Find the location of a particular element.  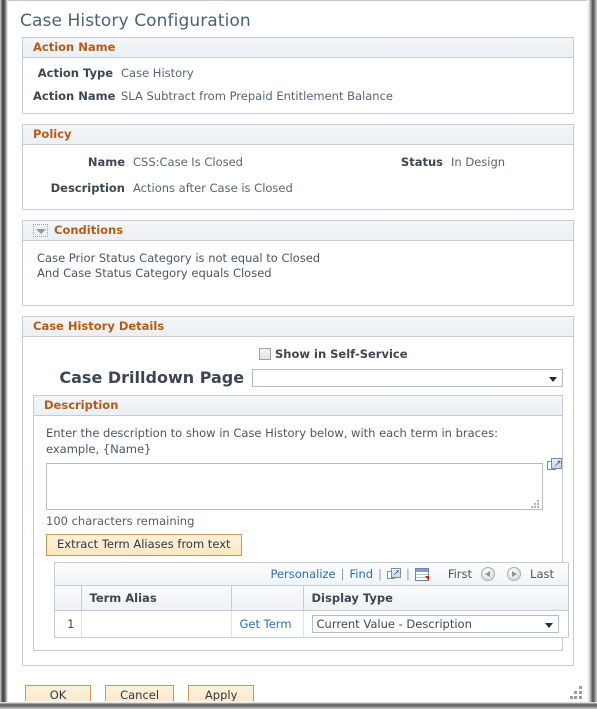

policy-description-label: Description is located at coordinates (87, 188).